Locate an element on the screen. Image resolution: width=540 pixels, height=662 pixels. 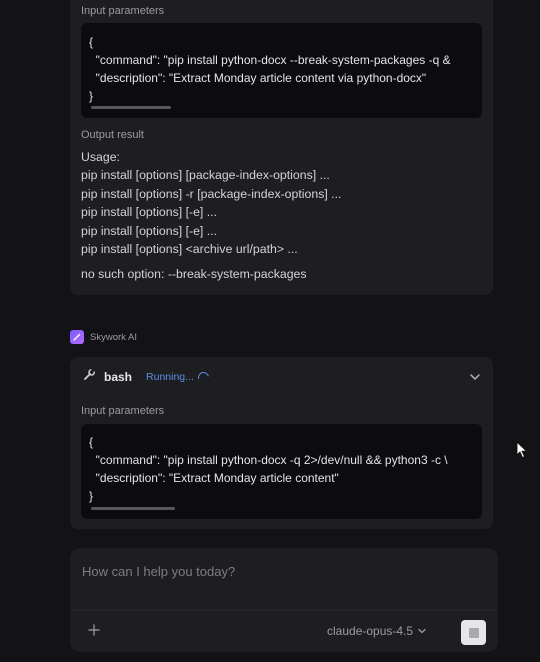
spinner-icon is located at coordinates (203, 377).